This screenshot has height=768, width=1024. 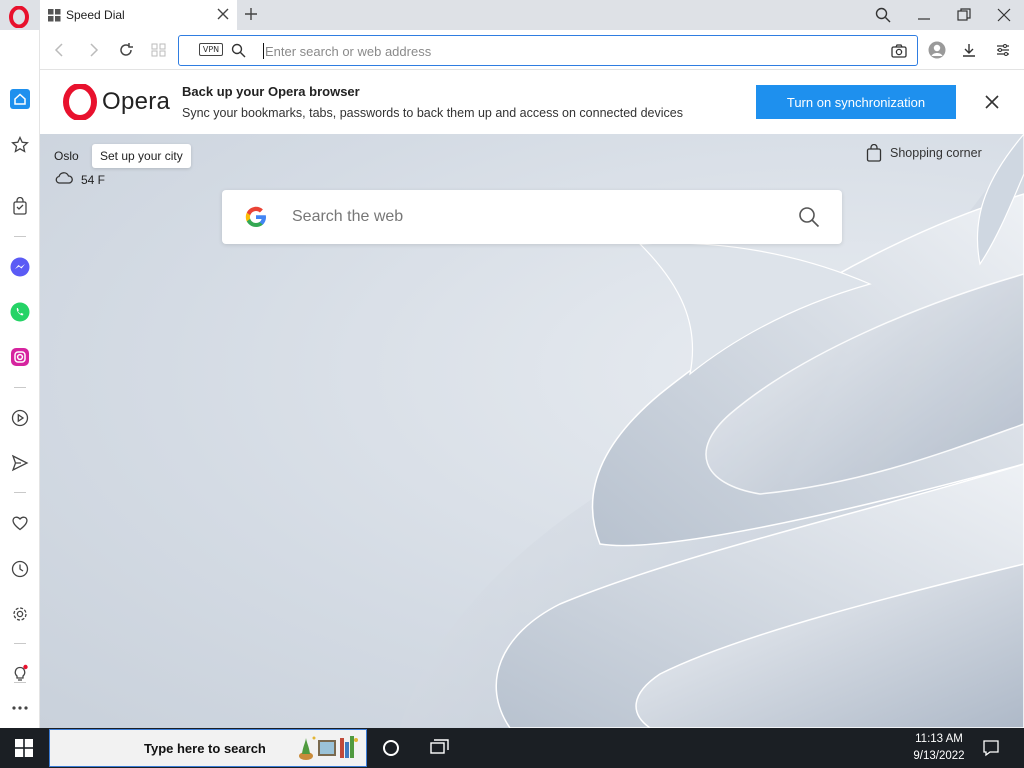 I want to click on shopping-corner: Shopping corner, so click(x=924, y=153).